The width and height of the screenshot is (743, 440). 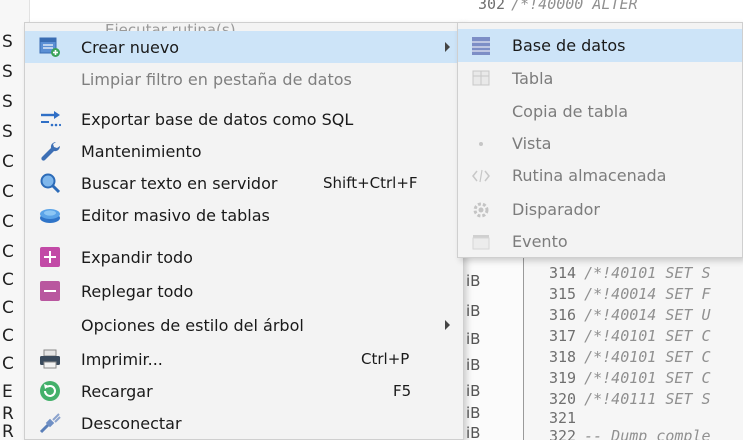 What do you see at coordinates (569, 45) in the screenshot?
I see `submenu-item-label: Base de datos` at bounding box center [569, 45].